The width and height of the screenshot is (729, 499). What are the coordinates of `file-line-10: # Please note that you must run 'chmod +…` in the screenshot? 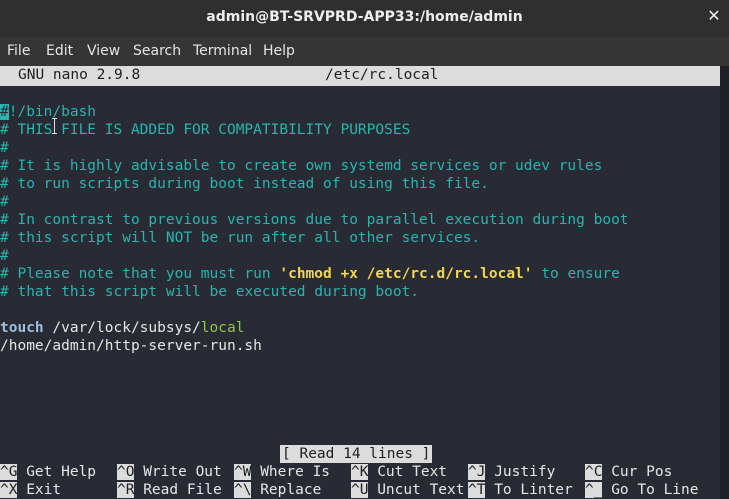 It's located at (310, 274).